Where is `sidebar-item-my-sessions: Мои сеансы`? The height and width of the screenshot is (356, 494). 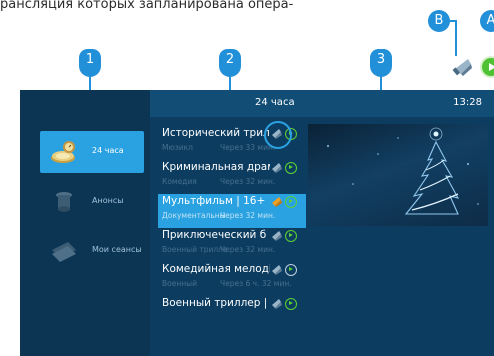
sidebar-item-my-sessions: Мои сеансы is located at coordinates (85, 251).